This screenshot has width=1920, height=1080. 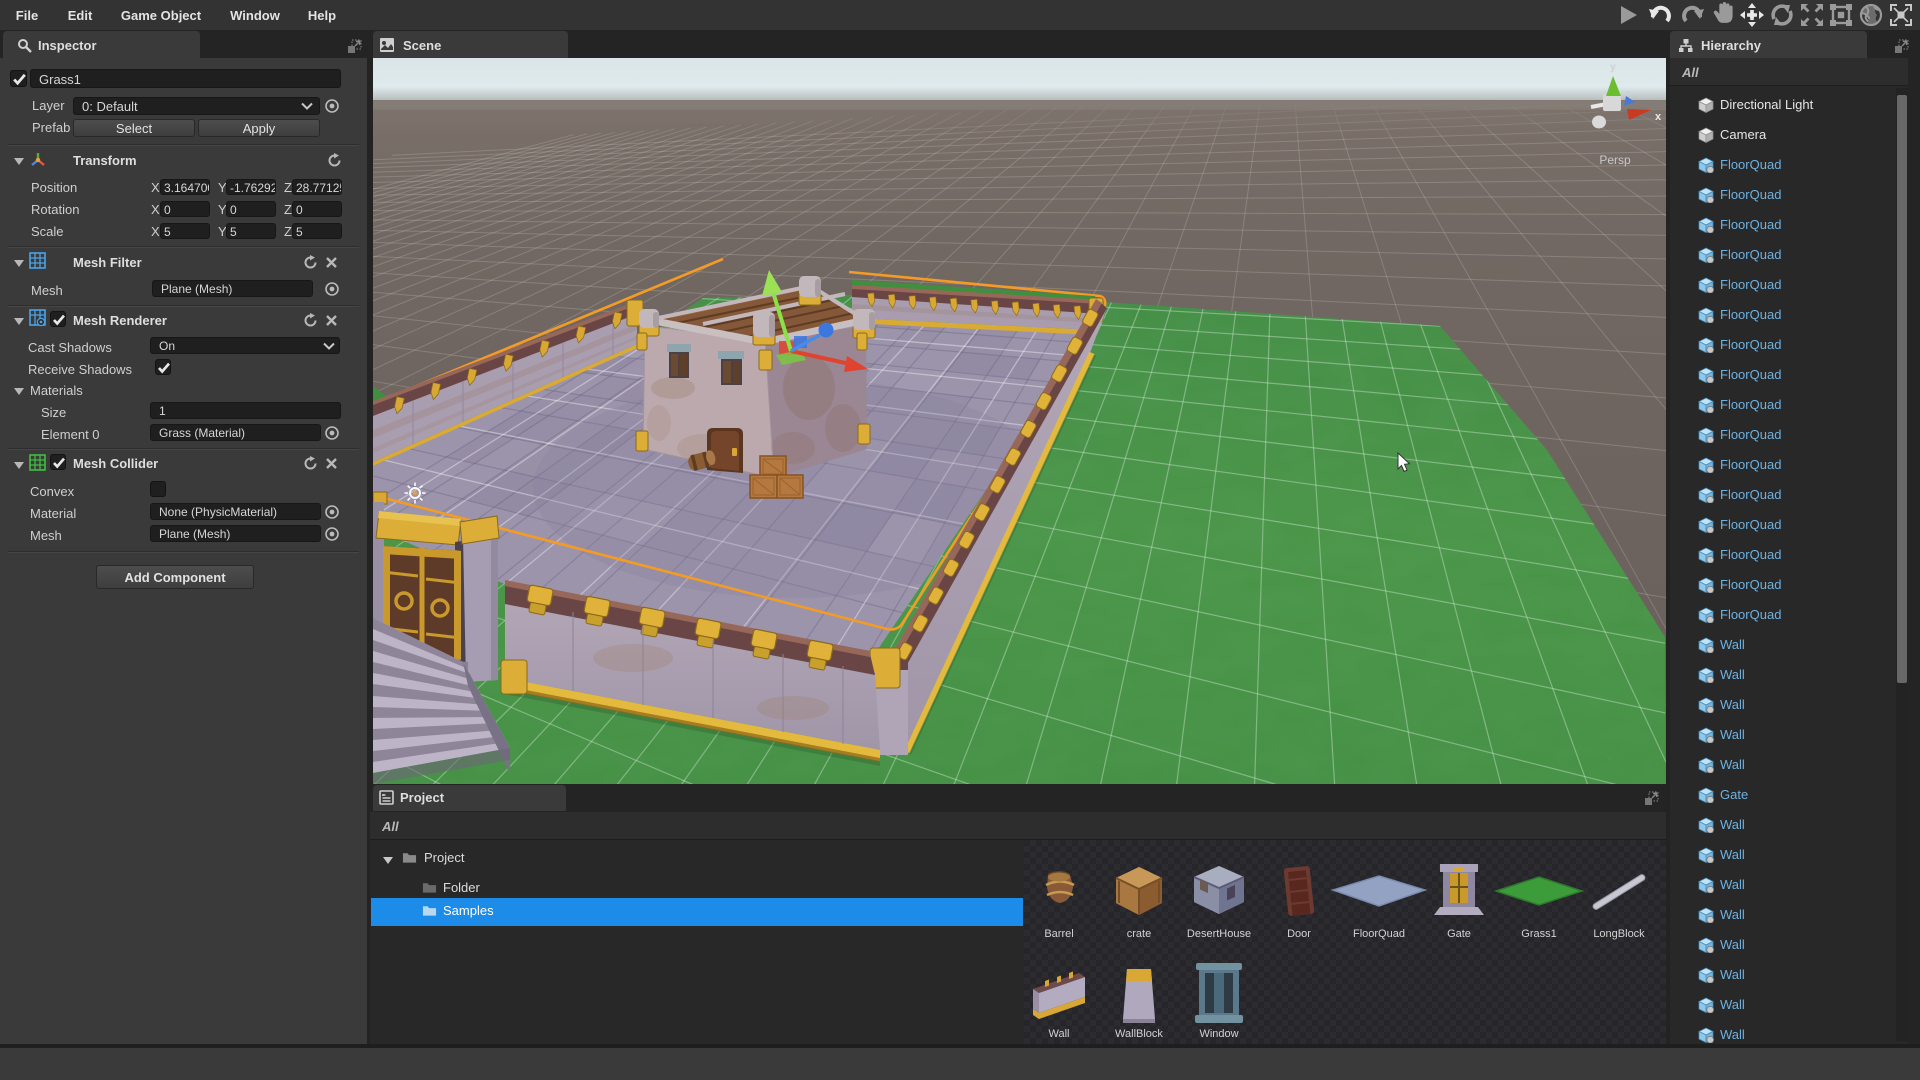 I want to click on svg-text: LongBlock, so click(x=1619, y=934).